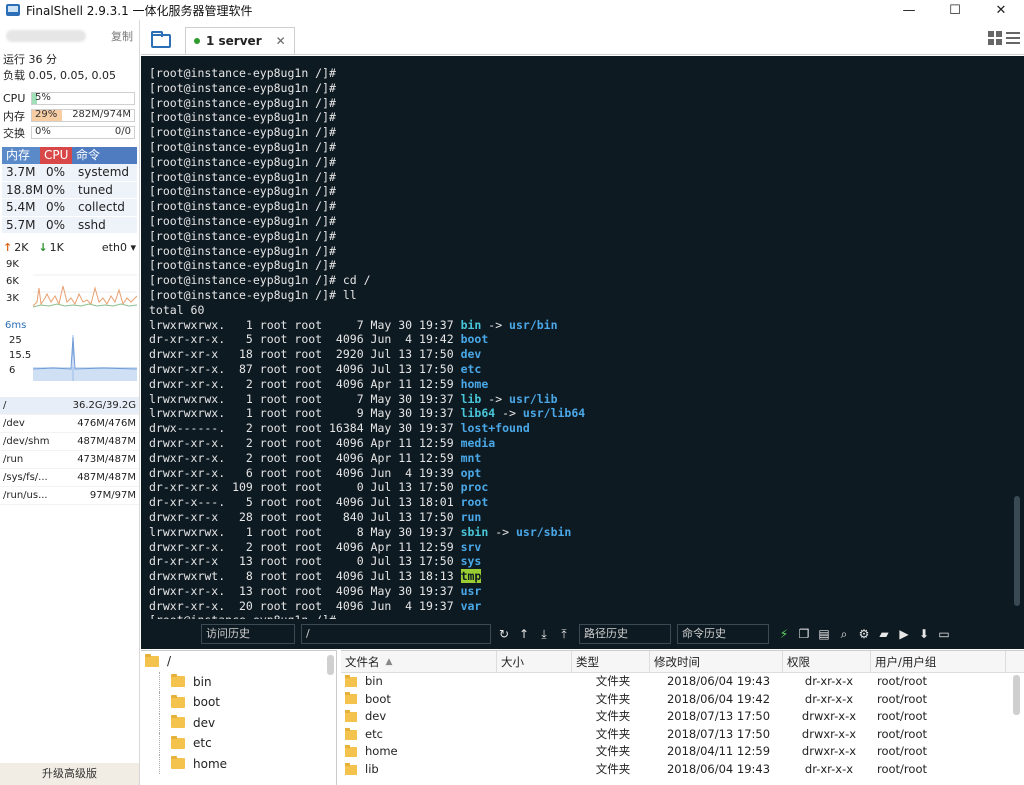 The height and width of the screenshot is (785, 1024). I want to click on process-row: 5.4M 0% collectd, so click(69, 208).